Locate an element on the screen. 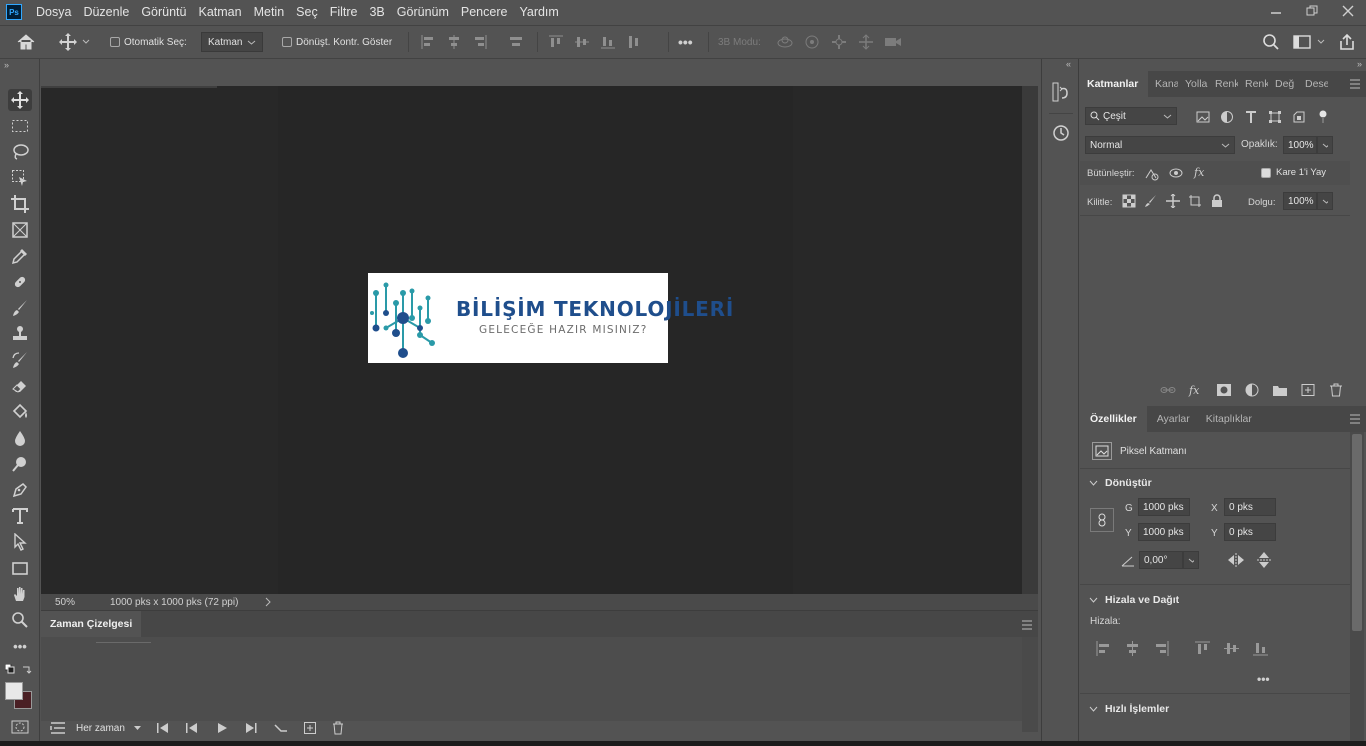  align-top-icon is located at coordinates (556, 42).